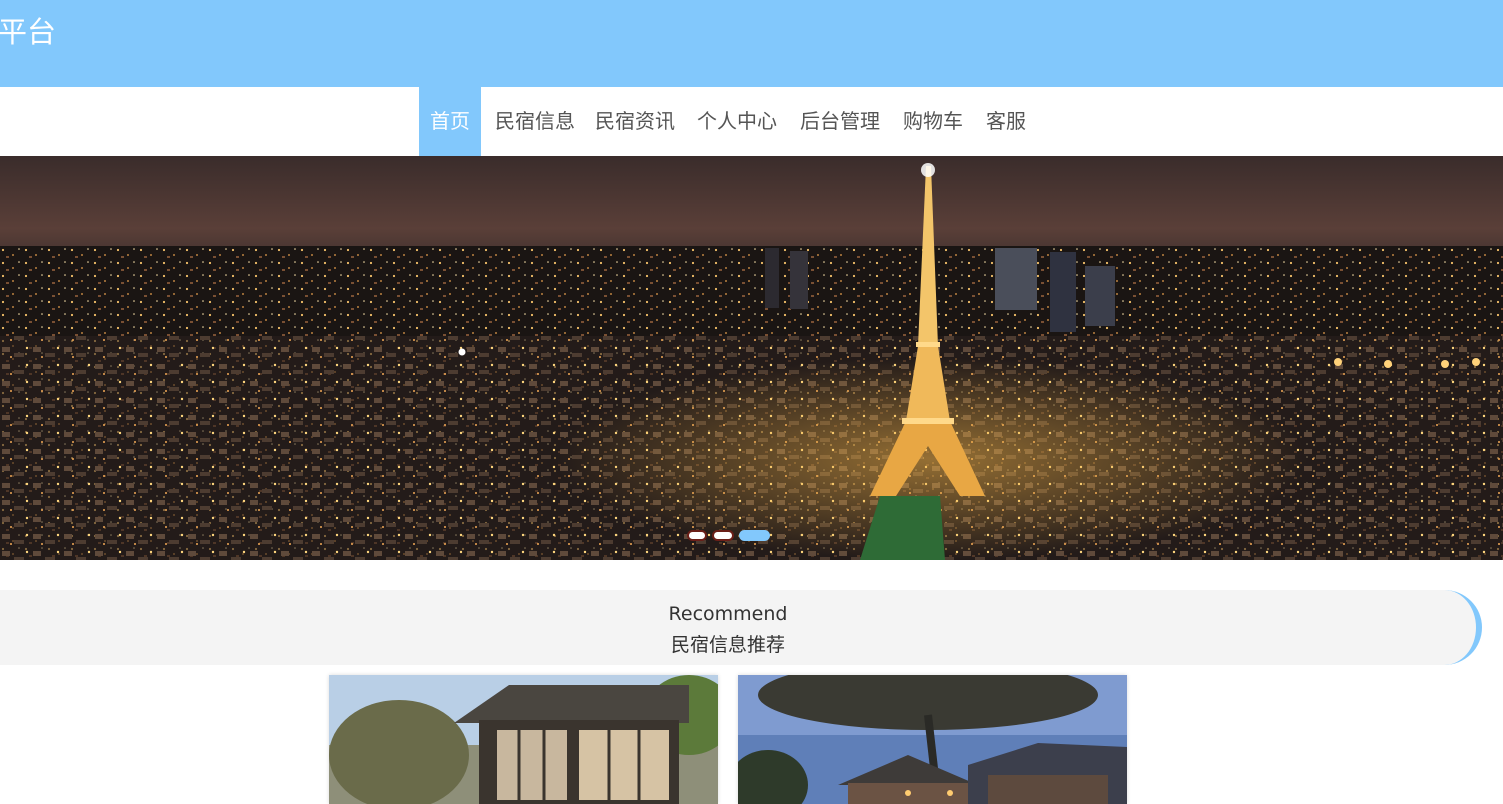 Image resolution: width=1503 pixels, height=804 pixels. Describe the element at coordinates (28, 32) in the screenshot. I see `site-title: 平台` at that location.